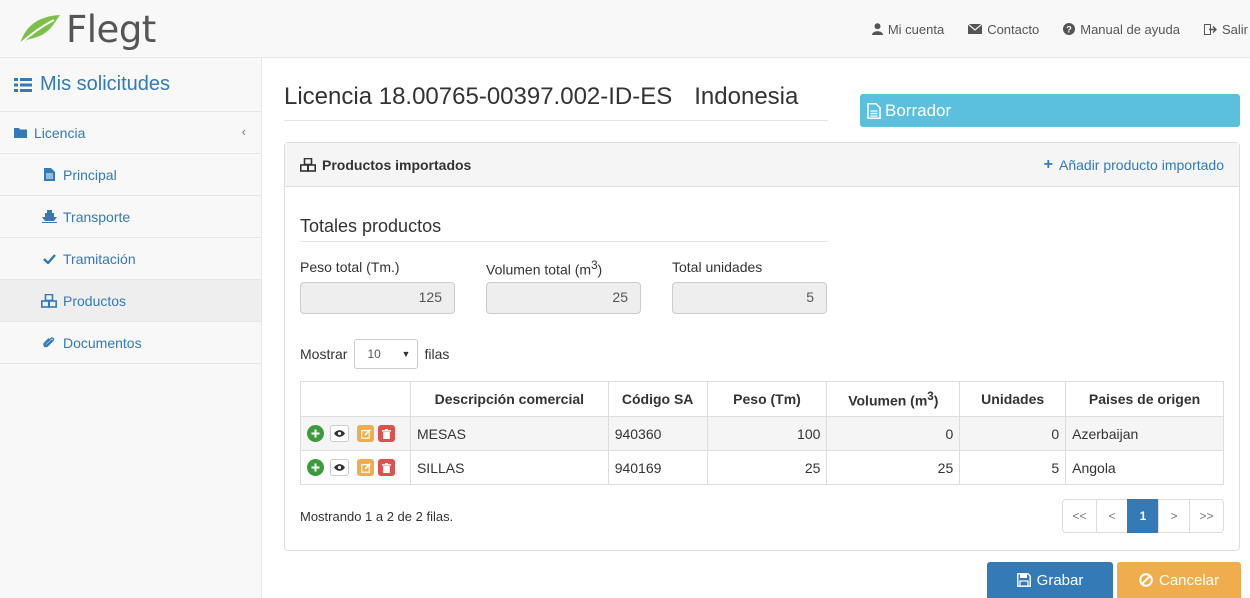 The height and width of the screenshot is (598, 1250). What do you see at coordinates (539, 269) in the screenshot?
I see `volume-label-prefix: Volumen total (m` at bounding box center [539, 269].